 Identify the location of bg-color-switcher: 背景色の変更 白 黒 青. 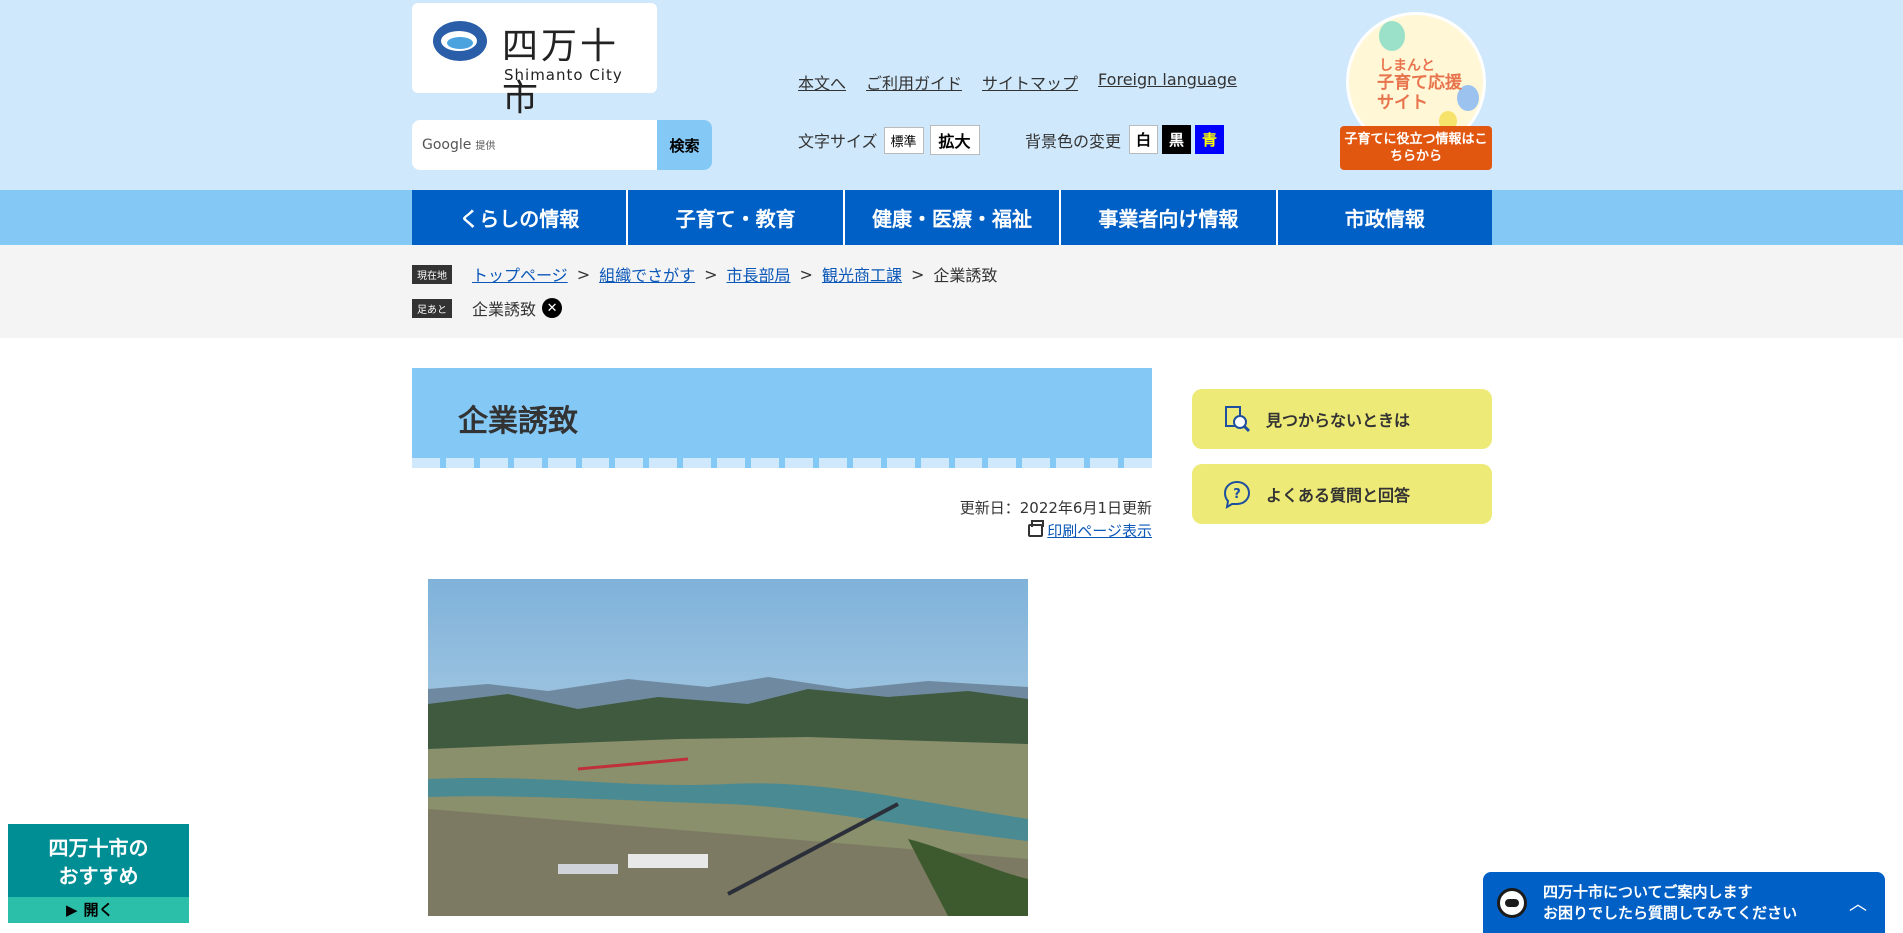
(1125, 139).